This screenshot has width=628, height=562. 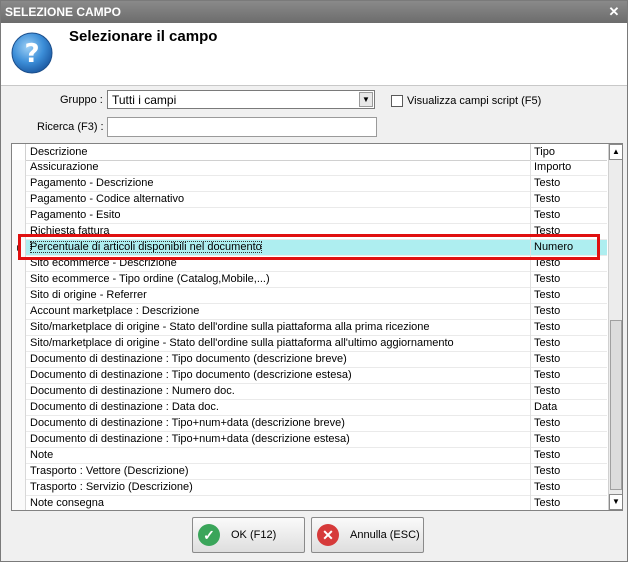 I want to click on table-row: Trasporto : Servizio (Descrizione) Testo, so click(x=309, y=488).